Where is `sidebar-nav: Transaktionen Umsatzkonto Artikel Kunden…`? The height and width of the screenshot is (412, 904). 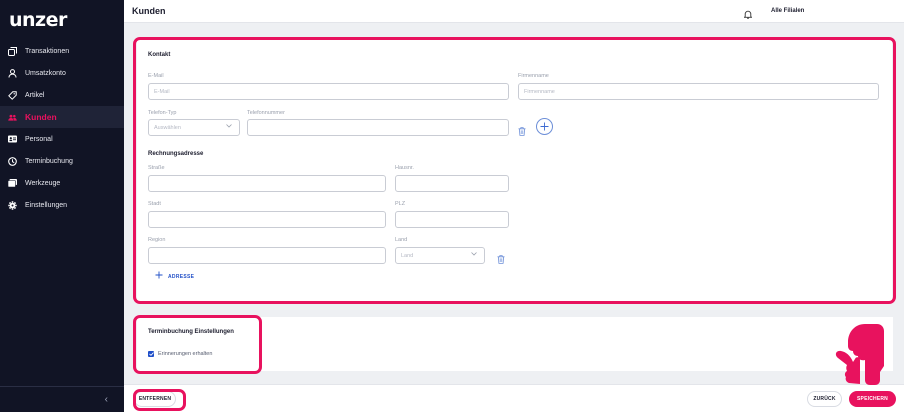
sidebar-nav: Transaktionen Umsatzkonto Artikel Kunden… is located at coordinates (62, 128).